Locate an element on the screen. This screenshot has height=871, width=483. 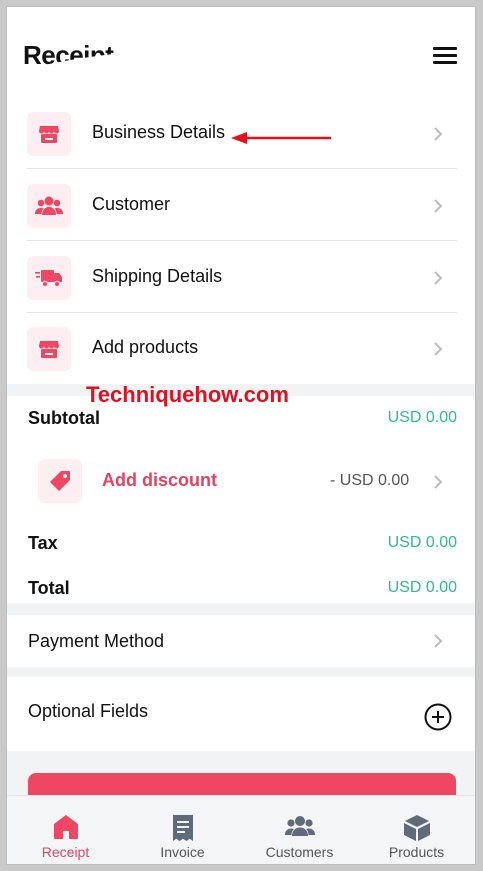
payment-method-label: Payment Method is located at coordinates (96, 641).